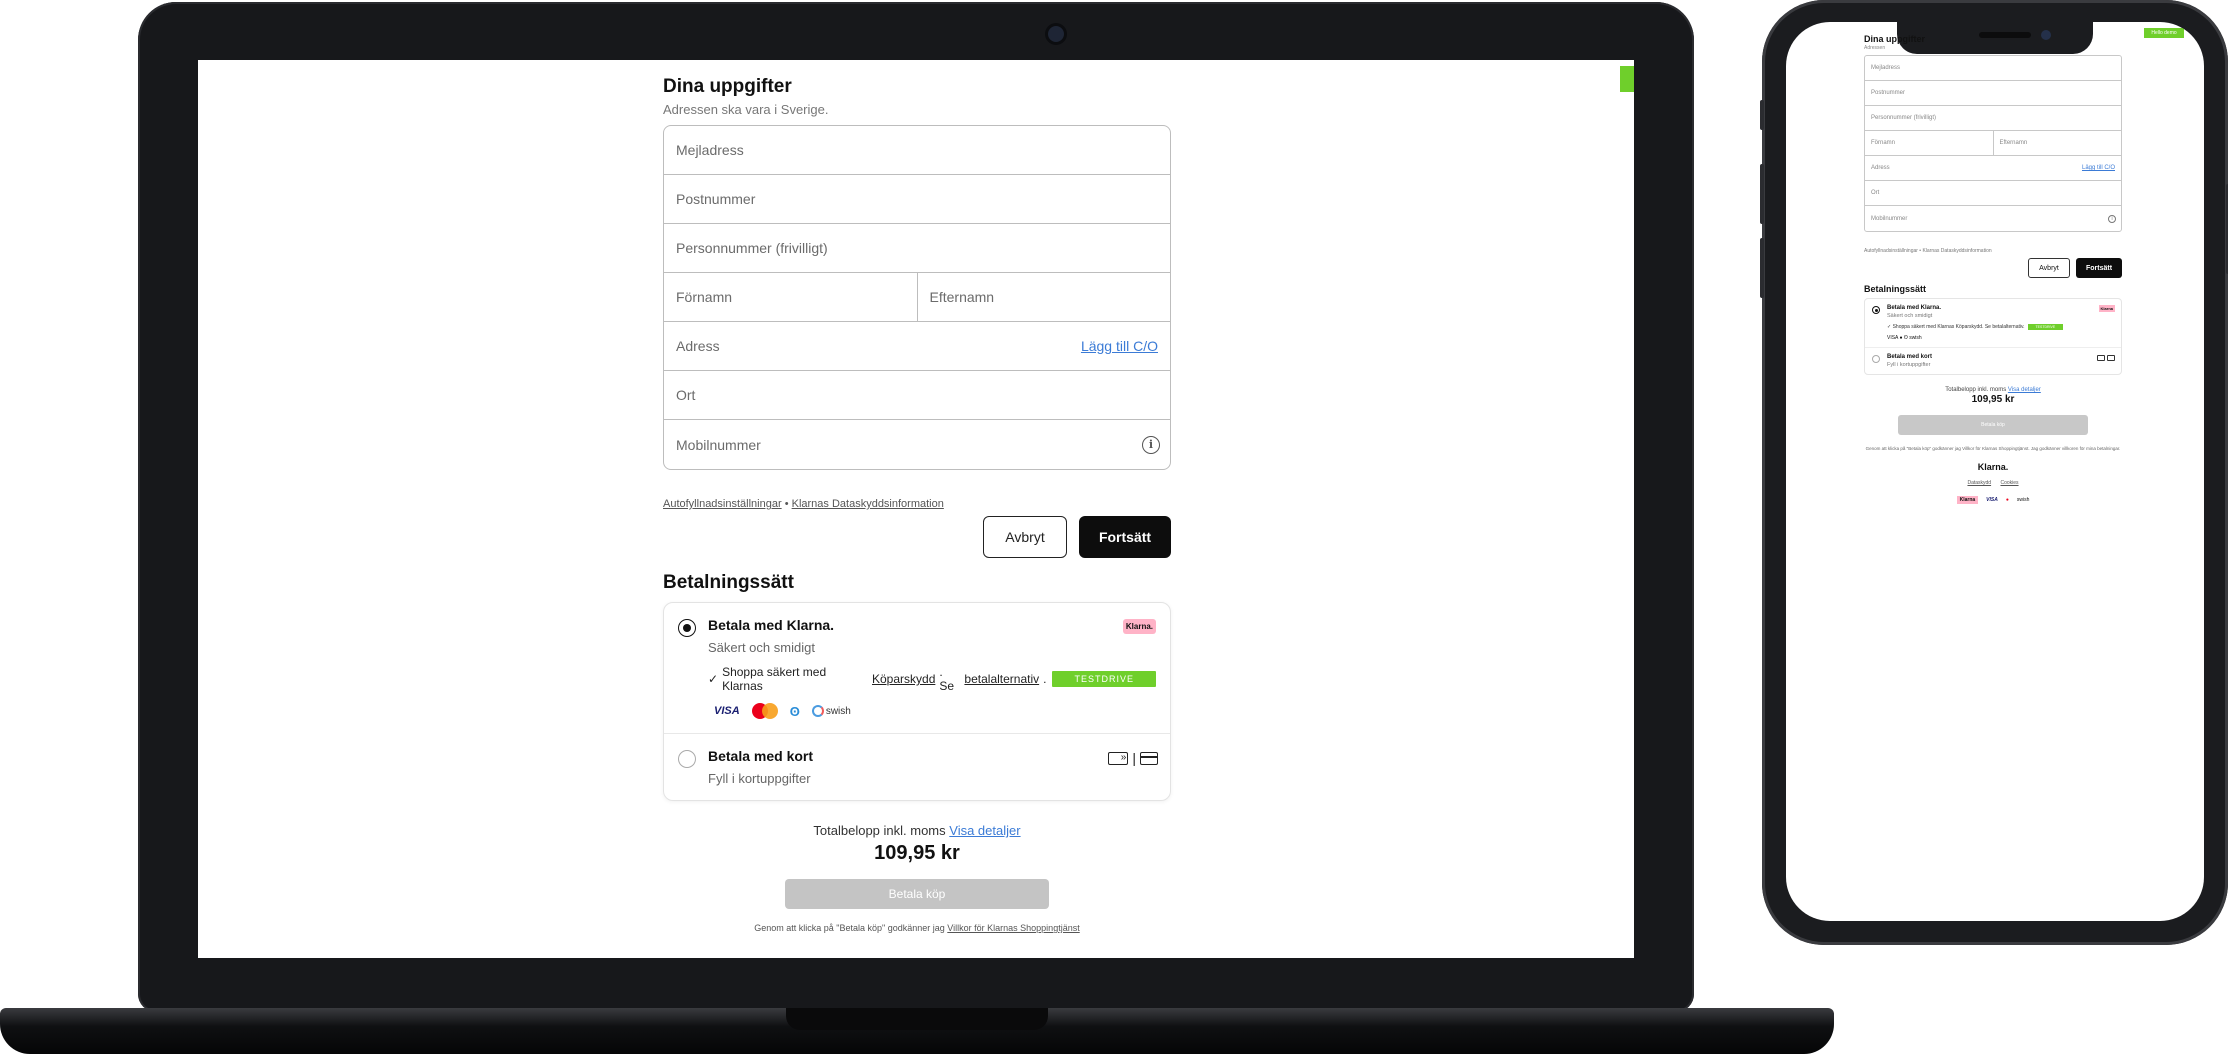 The width and height of the screenshot is (2228, 1054). I want to click on info-icon: i, so click(1151, 444).